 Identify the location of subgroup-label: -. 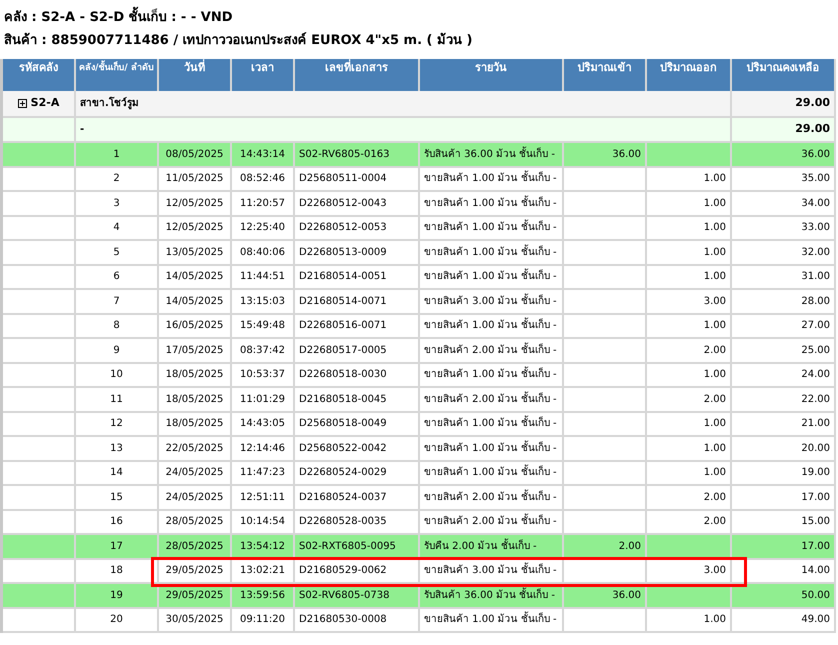
(82, 129).